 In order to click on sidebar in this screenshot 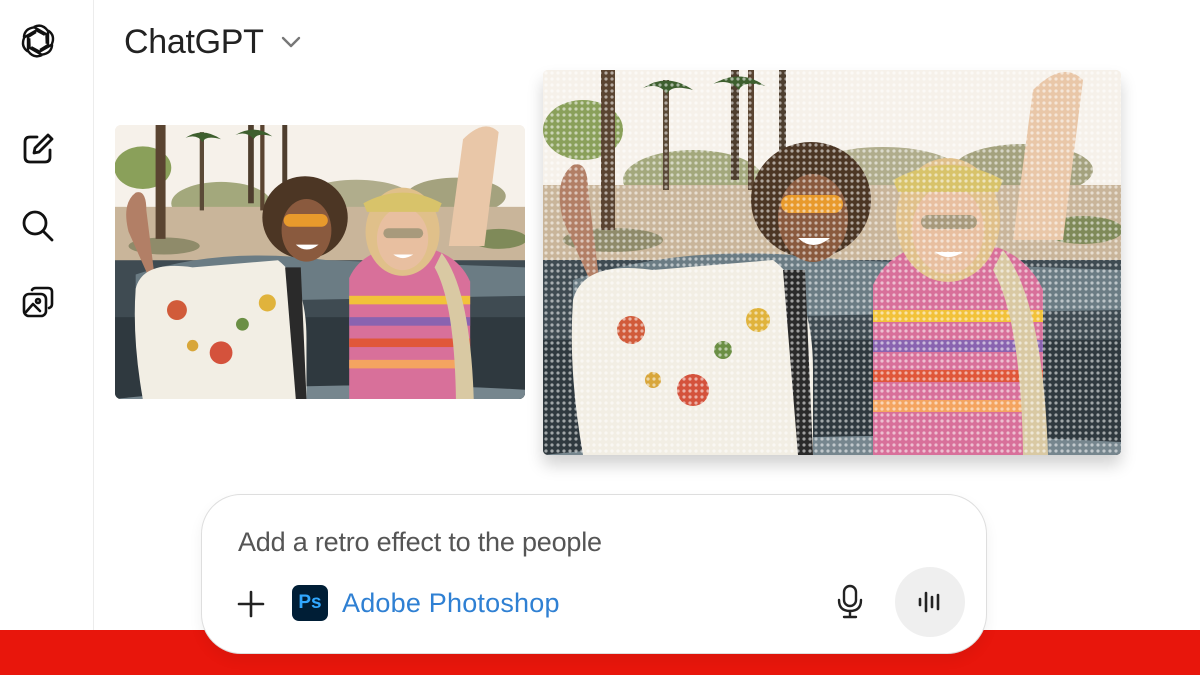, I will do `click(47, 315)`.